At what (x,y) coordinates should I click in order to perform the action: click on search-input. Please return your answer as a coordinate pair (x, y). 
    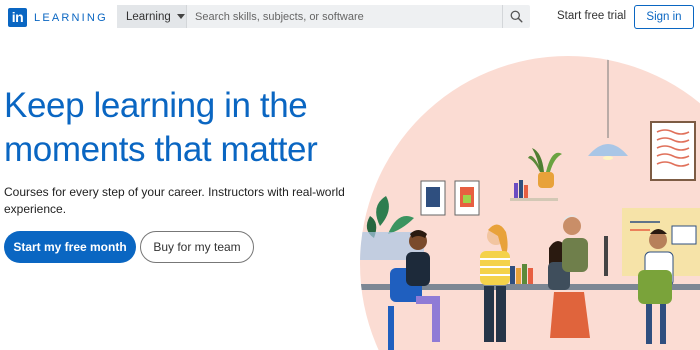
    Looking at the image, I should click on (344, 16).